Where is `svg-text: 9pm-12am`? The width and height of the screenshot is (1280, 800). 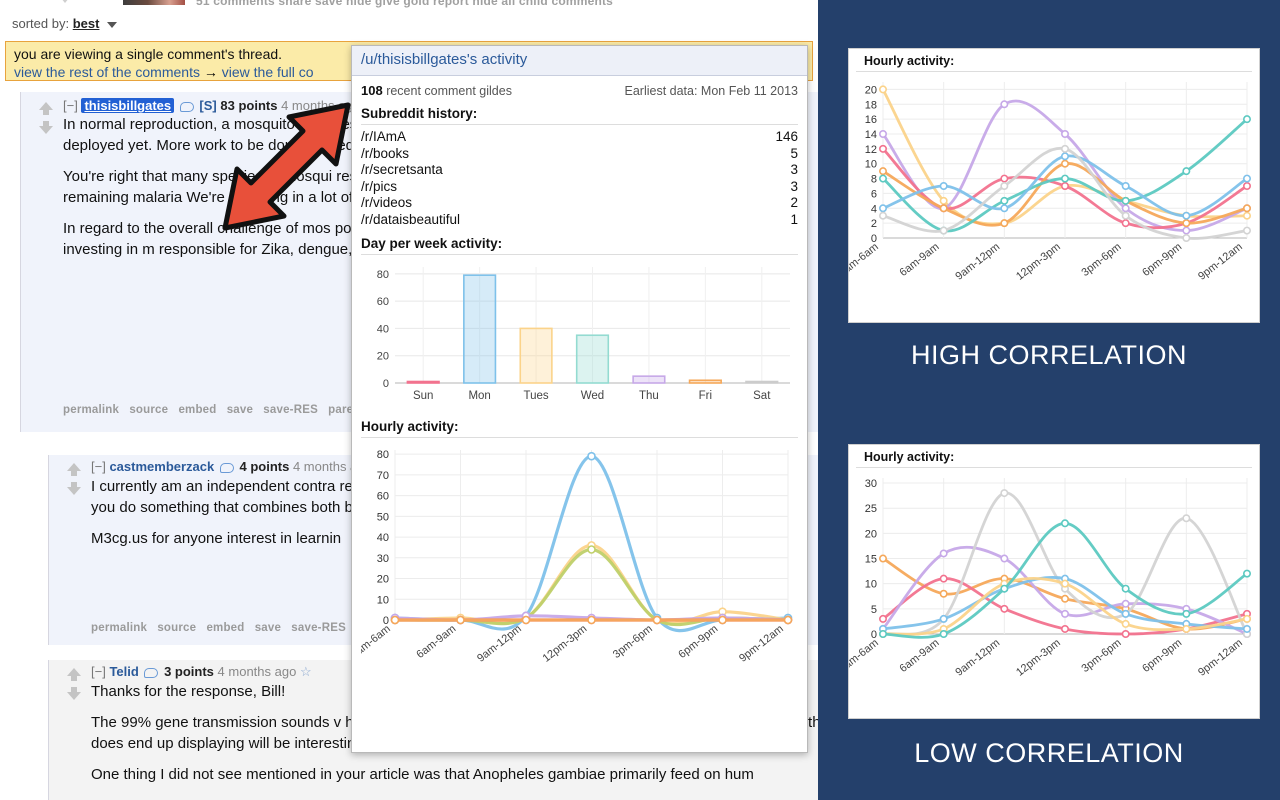
svg-text: 9pm-12am is located at coordinates (1220, 658).